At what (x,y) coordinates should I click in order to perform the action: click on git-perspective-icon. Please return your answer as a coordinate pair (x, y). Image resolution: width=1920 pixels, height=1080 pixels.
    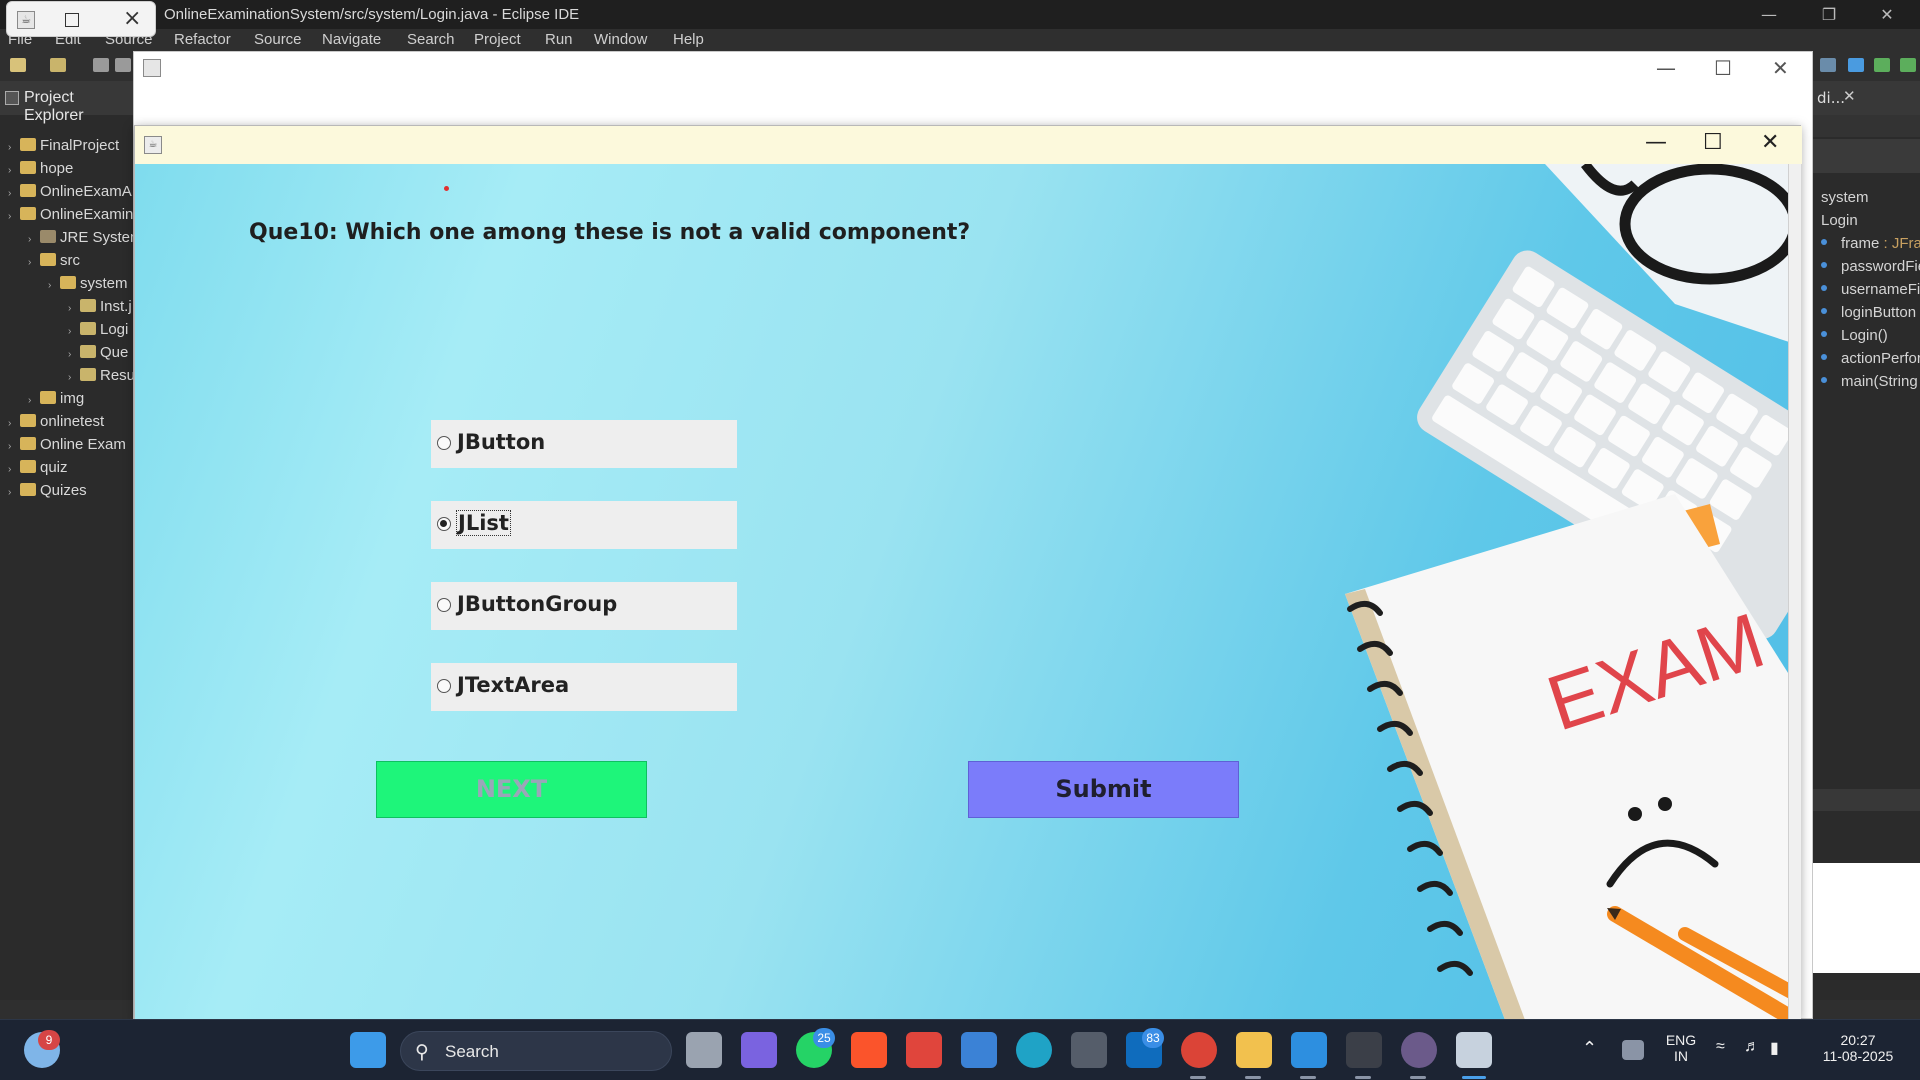
    Looking at the image, I should click on (1908, 65).